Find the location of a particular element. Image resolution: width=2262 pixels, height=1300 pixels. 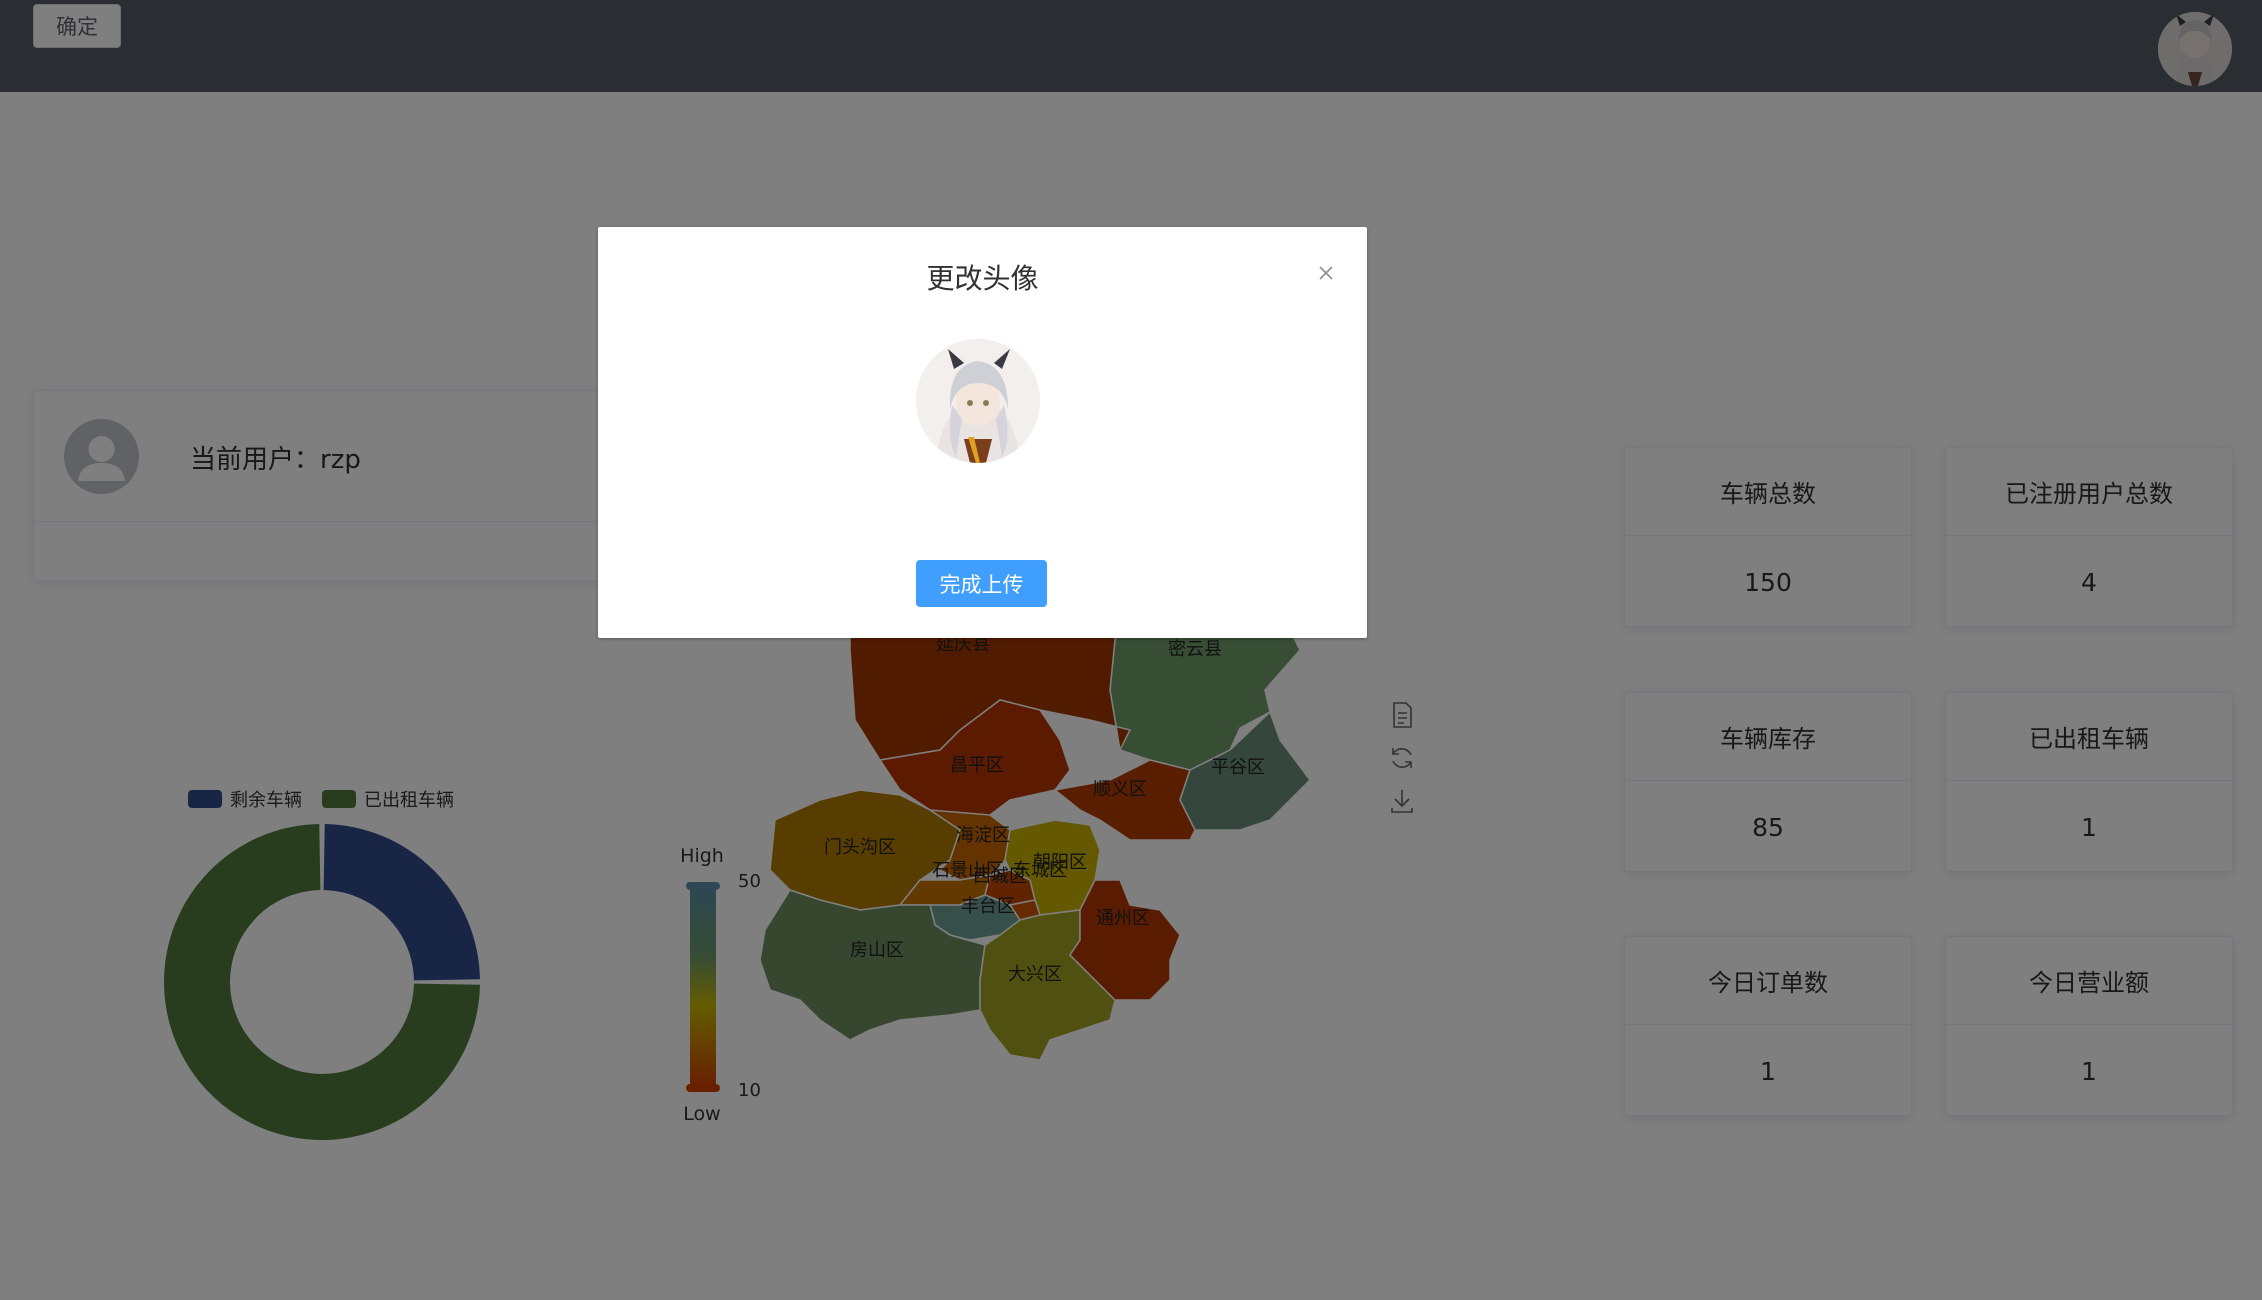

finish-upload-button: 完成上传 is located at coordinates (981, 583).